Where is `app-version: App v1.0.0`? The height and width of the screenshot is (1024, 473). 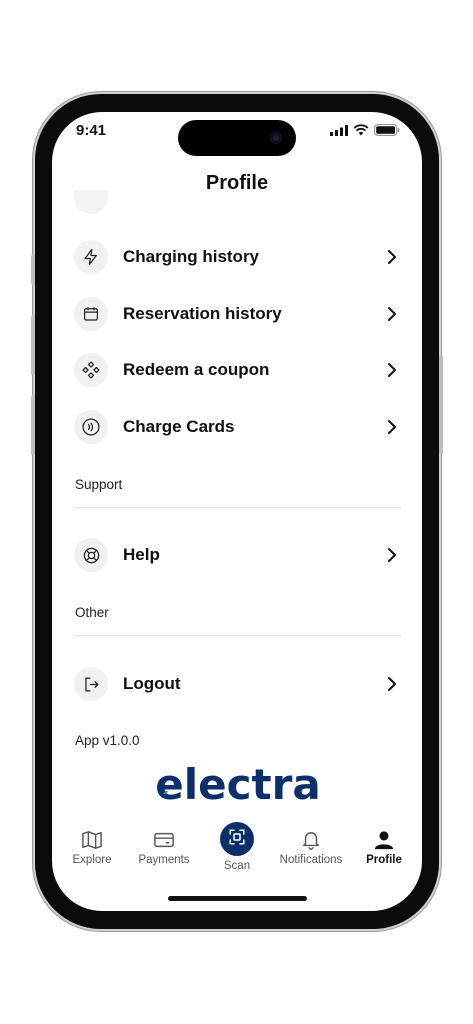 app-version: App v1.0.0 is located at coordinates (107, 740).